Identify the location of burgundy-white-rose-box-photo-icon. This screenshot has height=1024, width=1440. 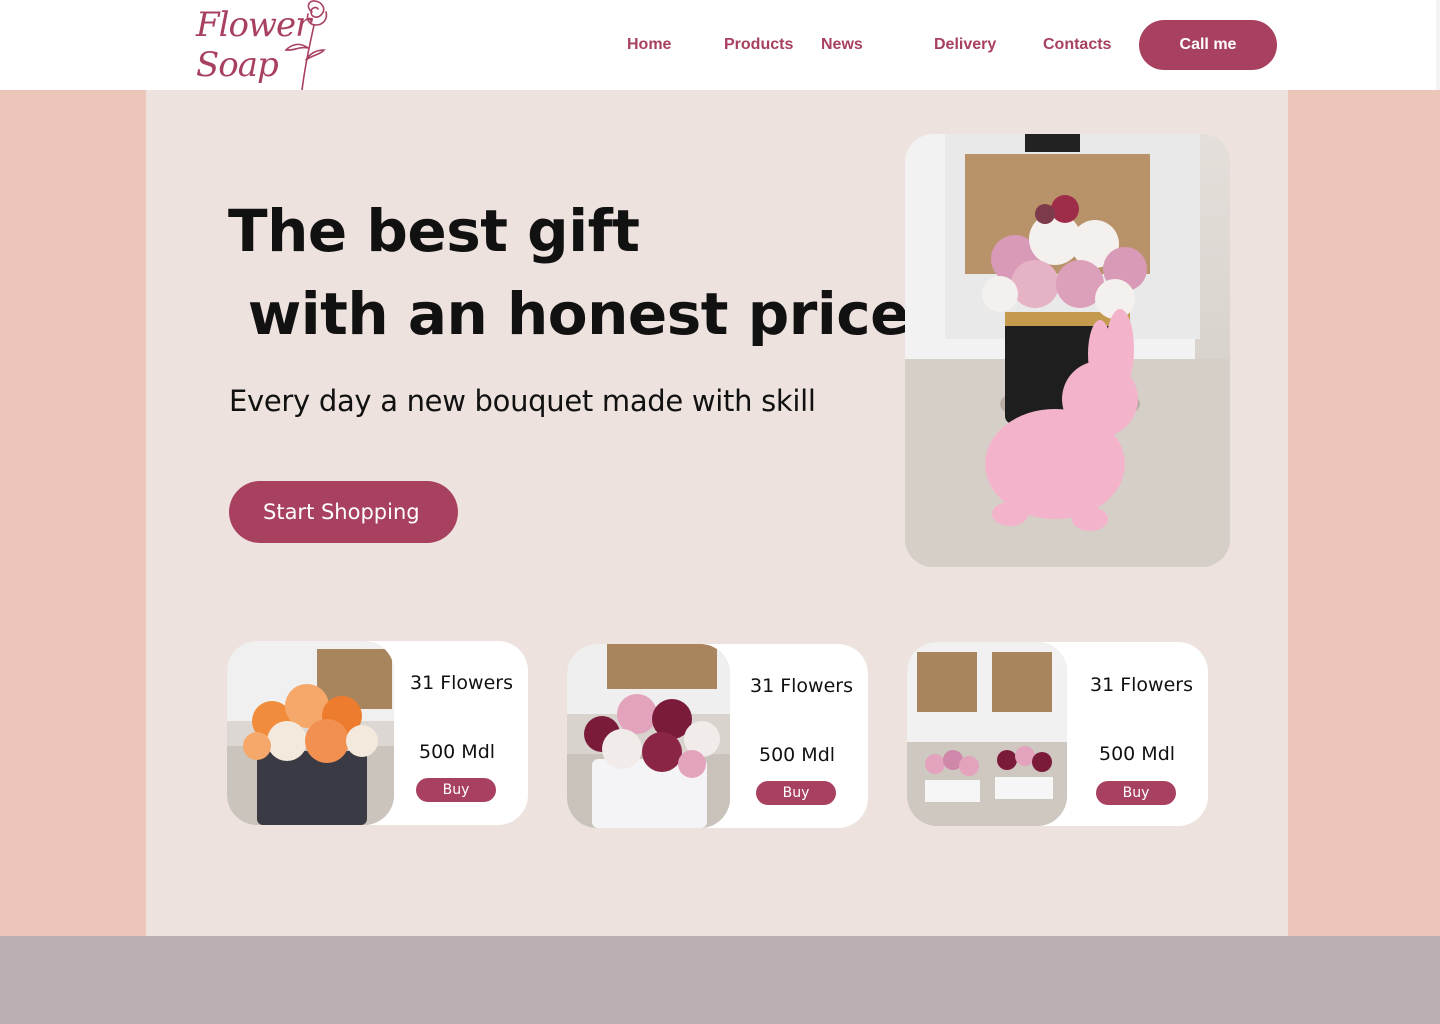
(648, 736).